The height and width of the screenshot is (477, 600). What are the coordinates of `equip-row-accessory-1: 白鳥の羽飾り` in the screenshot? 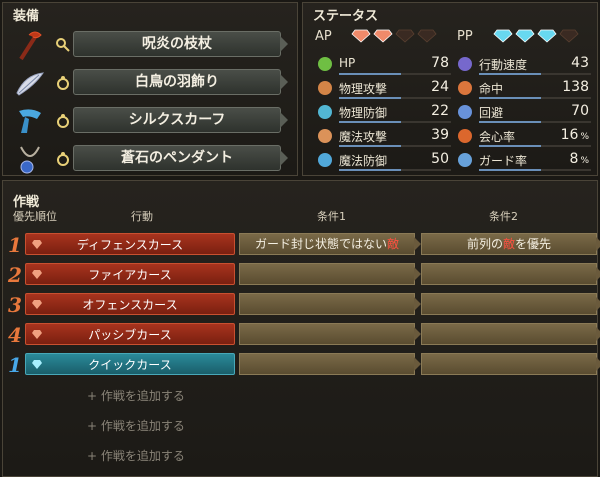 It's located at (150, 83).